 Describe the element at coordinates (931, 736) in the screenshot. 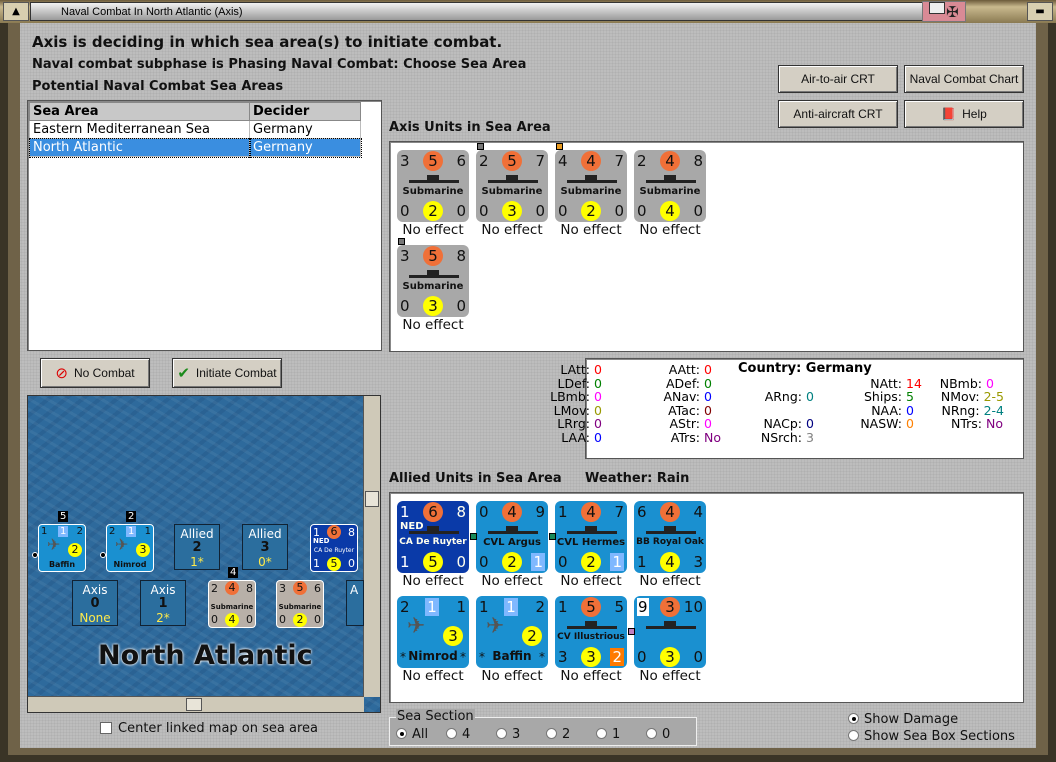

I see `view-option-radio: Show Sea Box Sections` at that location.